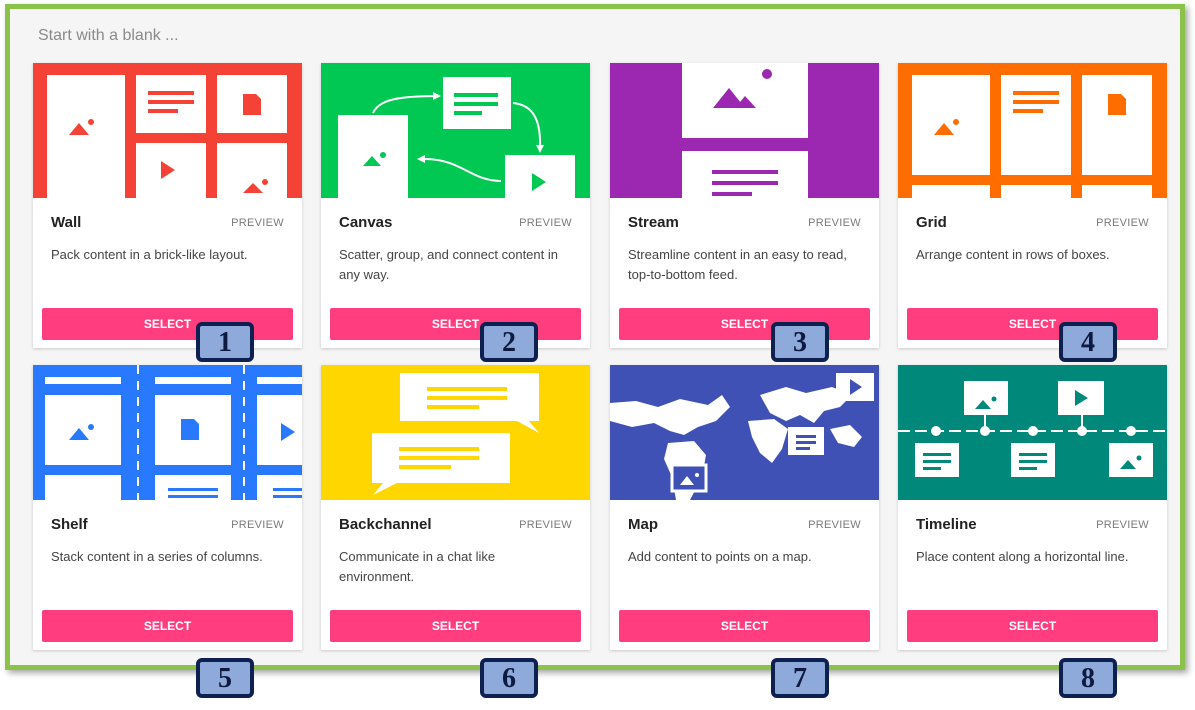 The height and width of the screenshot is (710, 1195). I want to click on card-title: Grid, so click(931, 222).